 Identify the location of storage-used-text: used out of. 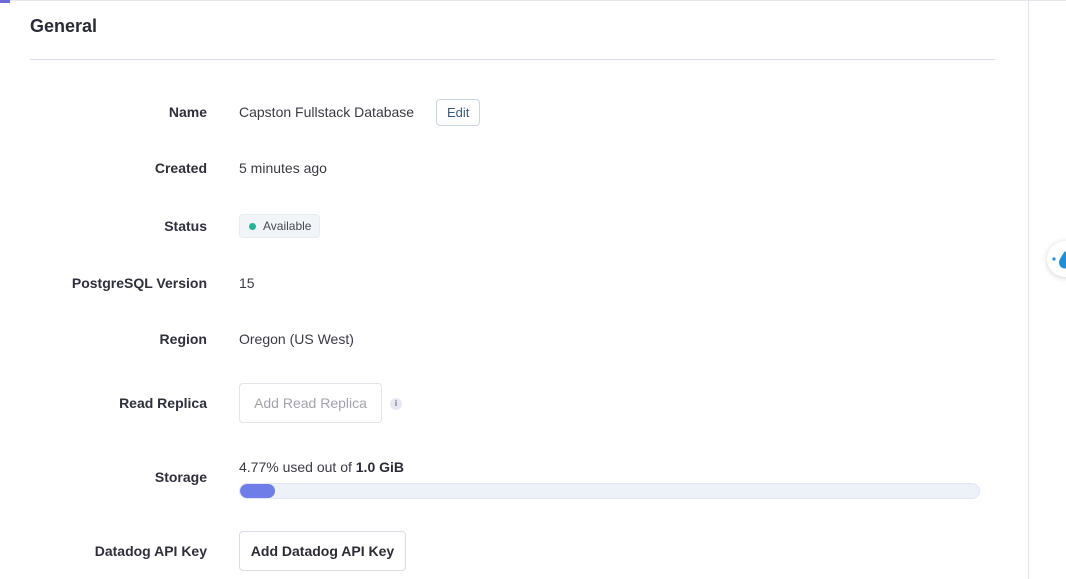
(317, 467).